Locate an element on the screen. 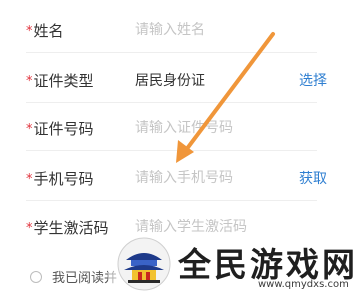 Image resolution: width=357 pixels, height=296 pixels. watermark-url: www.qmydxs.com is located at coordinates (303, 284).